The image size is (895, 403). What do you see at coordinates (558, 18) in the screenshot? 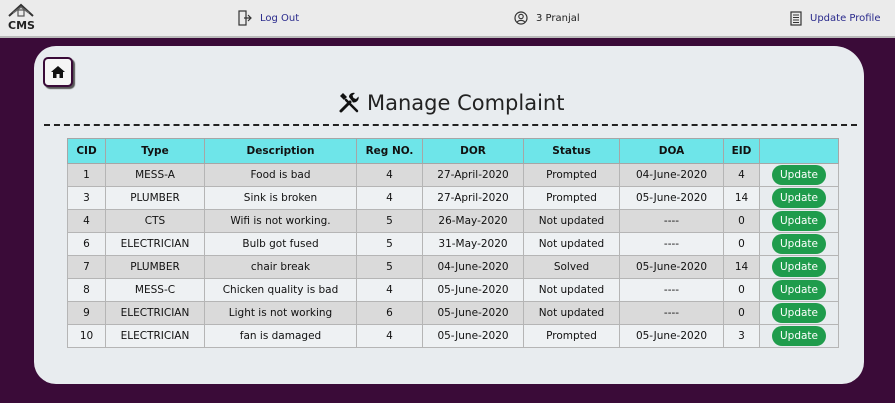
I see `user-name-label: 3 Pranjal` at bounding box center [558, 18].